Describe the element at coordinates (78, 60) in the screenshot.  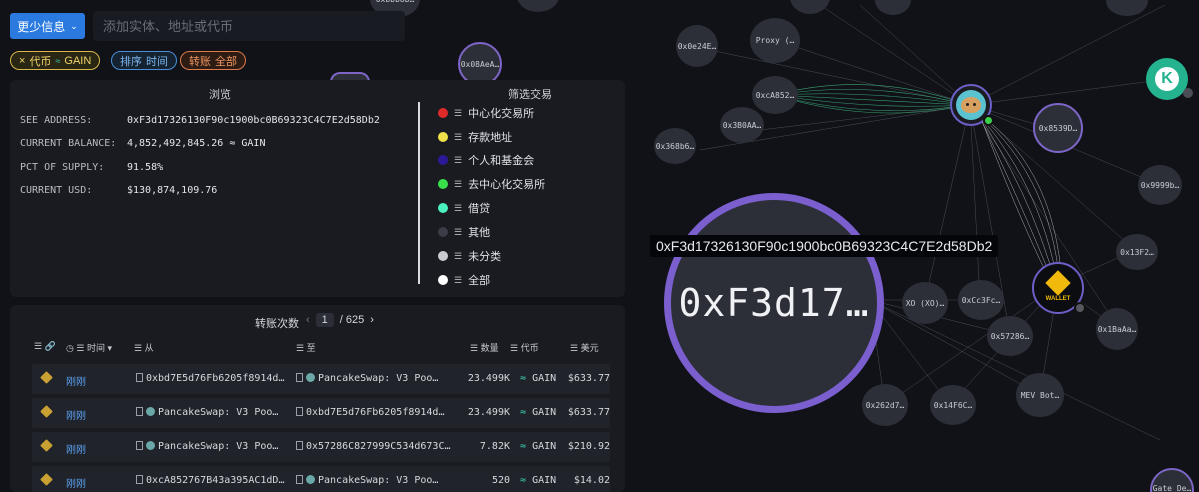
I see `chip-value: GAIN` at that location.